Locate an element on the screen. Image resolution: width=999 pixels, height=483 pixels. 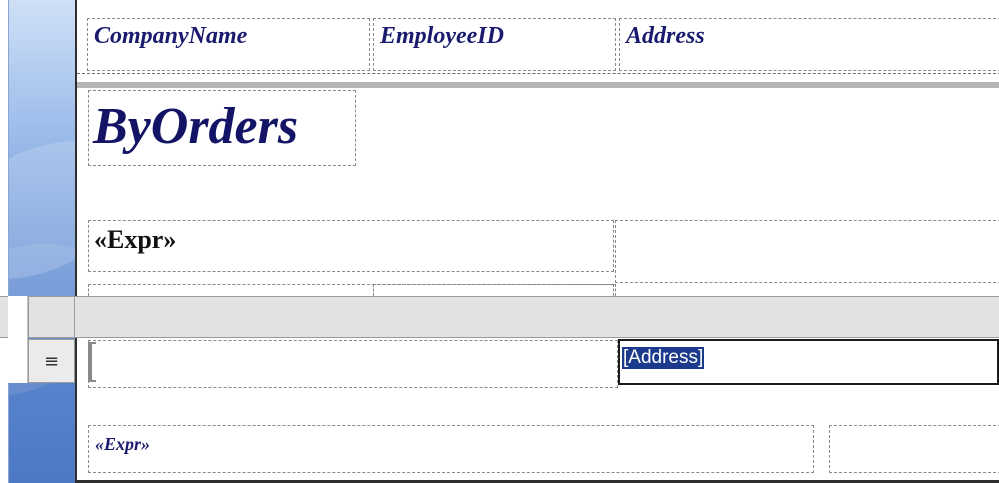
selected-address-textbox: [Address] is located at coordinates (808, 362).